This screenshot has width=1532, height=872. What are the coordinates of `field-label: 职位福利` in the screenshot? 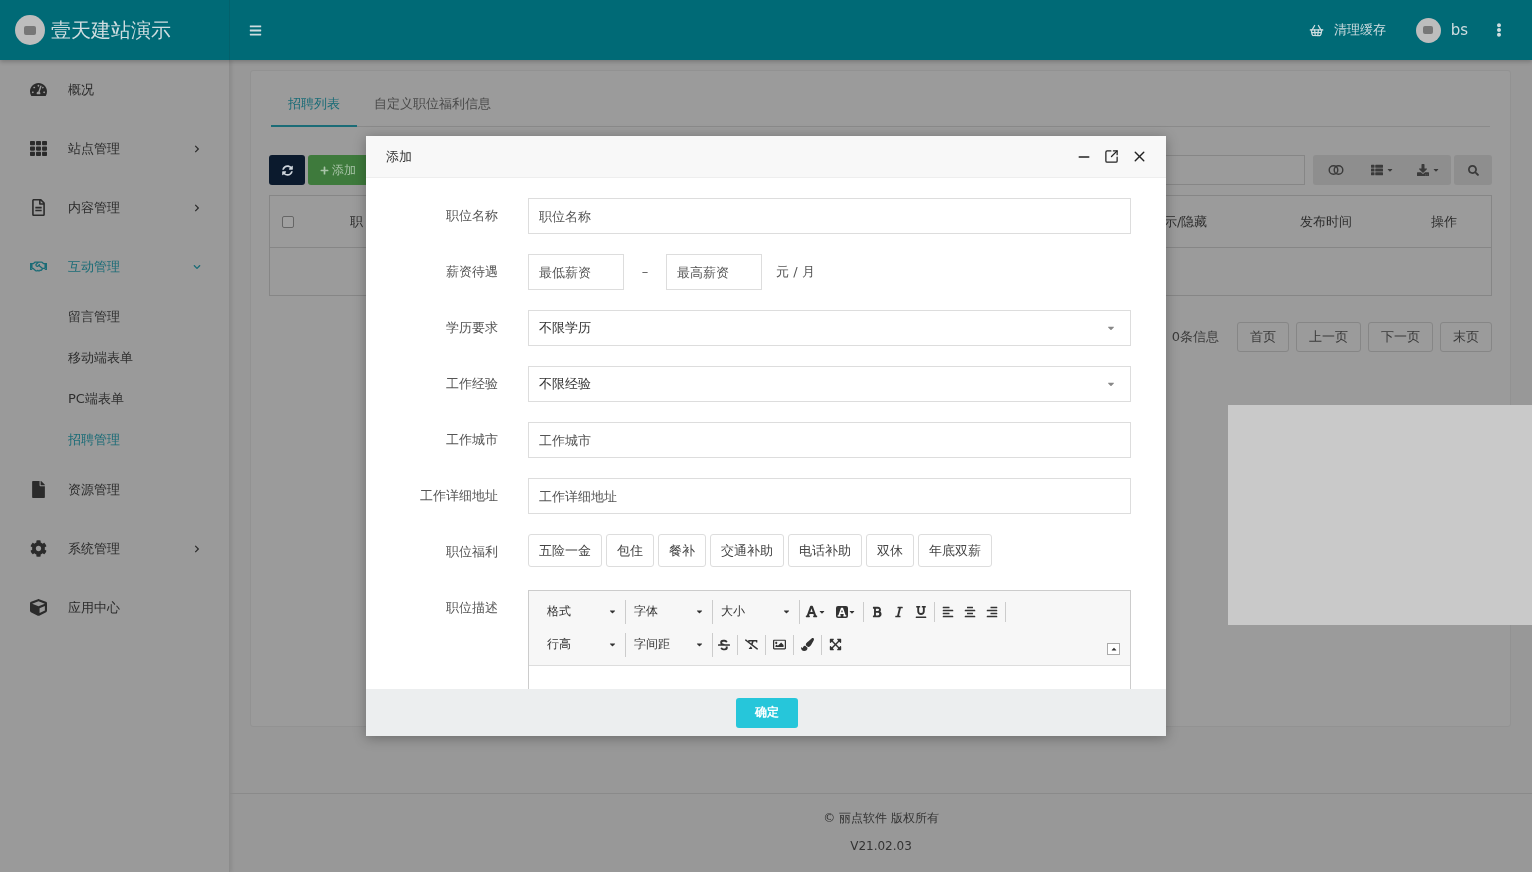 It's located at (471, 552).